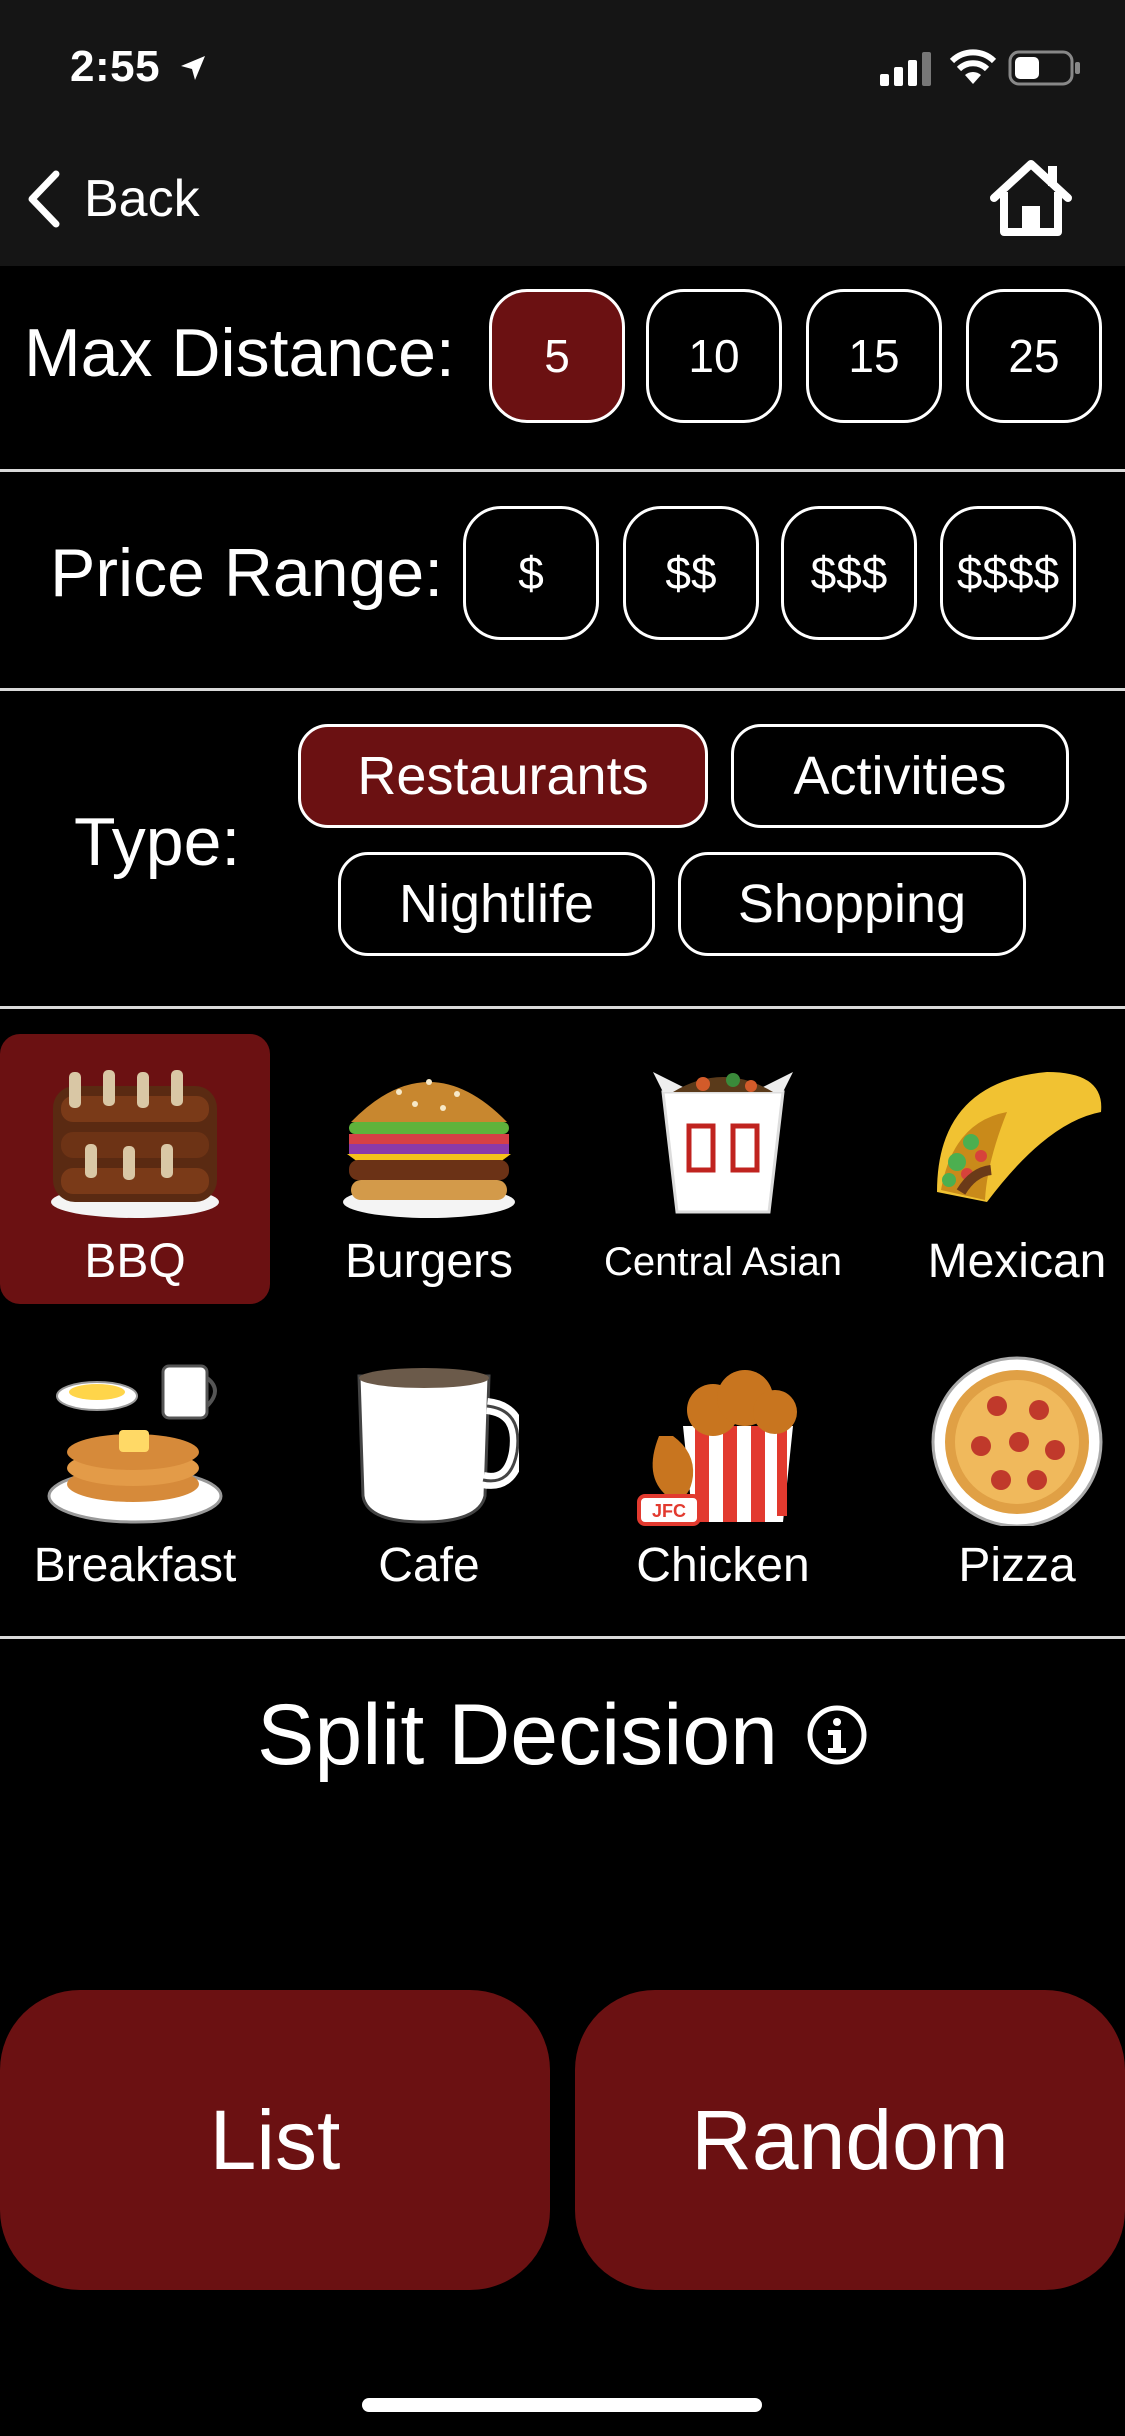 The width and height of the screenshot is (1125, 2436). Describe the element at coordinates (1008, 573) in the screenshot. I see `price-option-4: $$$$` at that location.